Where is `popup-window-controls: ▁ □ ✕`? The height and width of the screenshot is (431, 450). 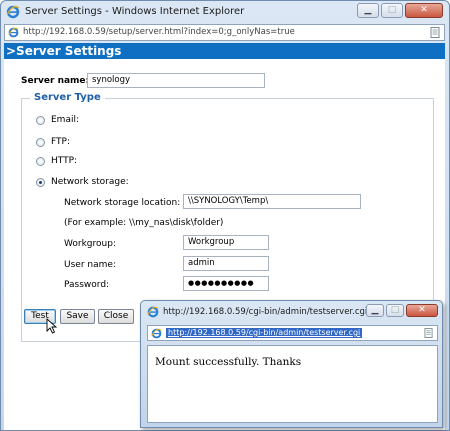 popup-window-controls: ▁ □ ✕ is located at coordinates (401, 310).